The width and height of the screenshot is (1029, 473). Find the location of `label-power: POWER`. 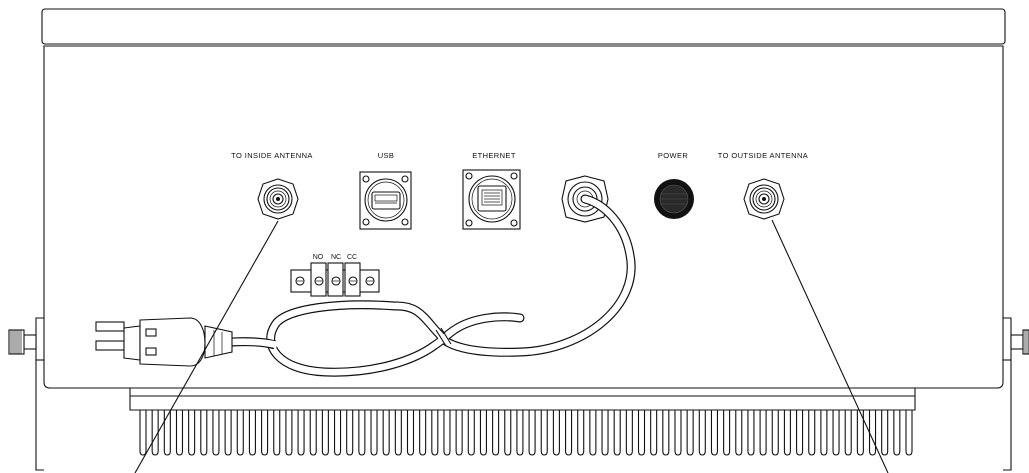

label-power: POWER is located at coordinates (673, 155).